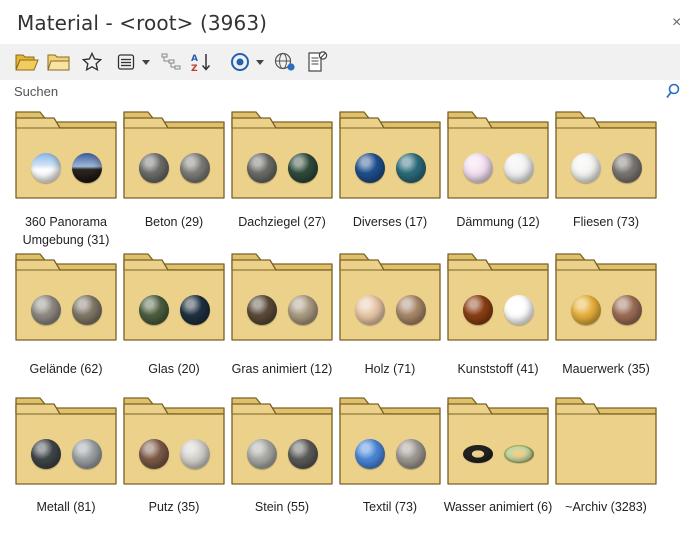 This screenshot has height=535, width=680. I want to click on folder-tile: Textil (73), so click(390, 464).